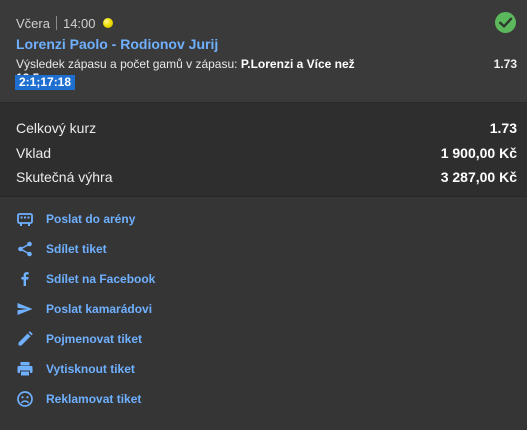 The image size is (527, 430). I want to click on rename-ticket-button: Pojmenovat tiket, so click(79, 339).